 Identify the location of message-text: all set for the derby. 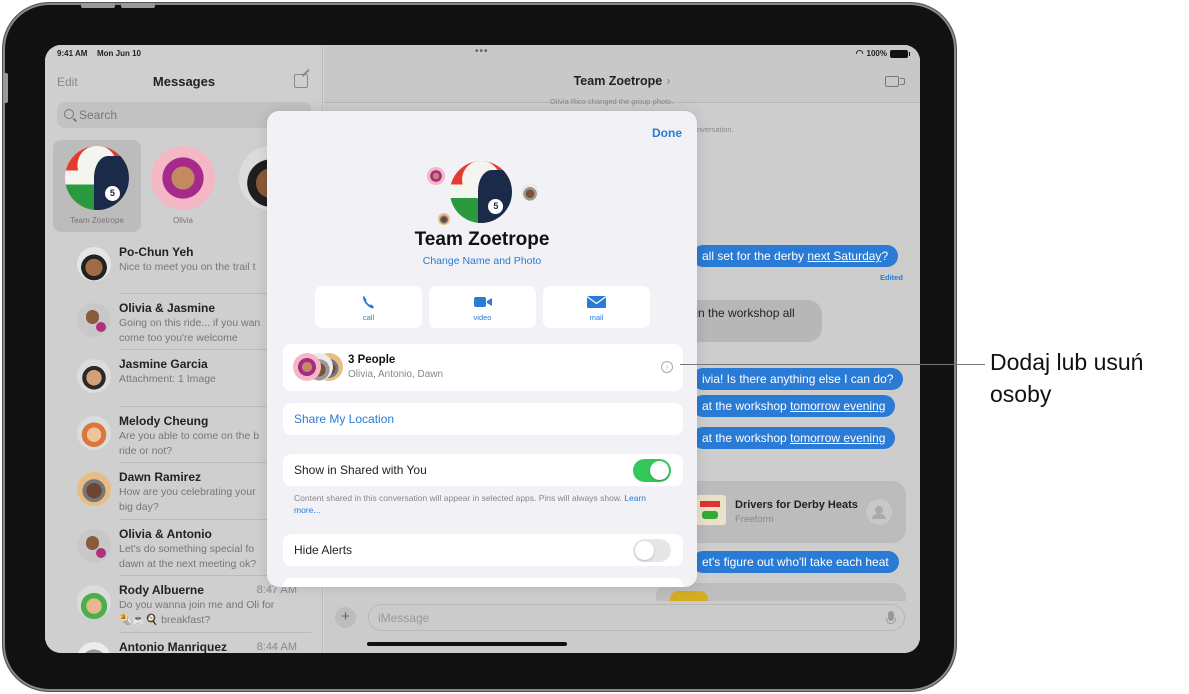
(755, 256).